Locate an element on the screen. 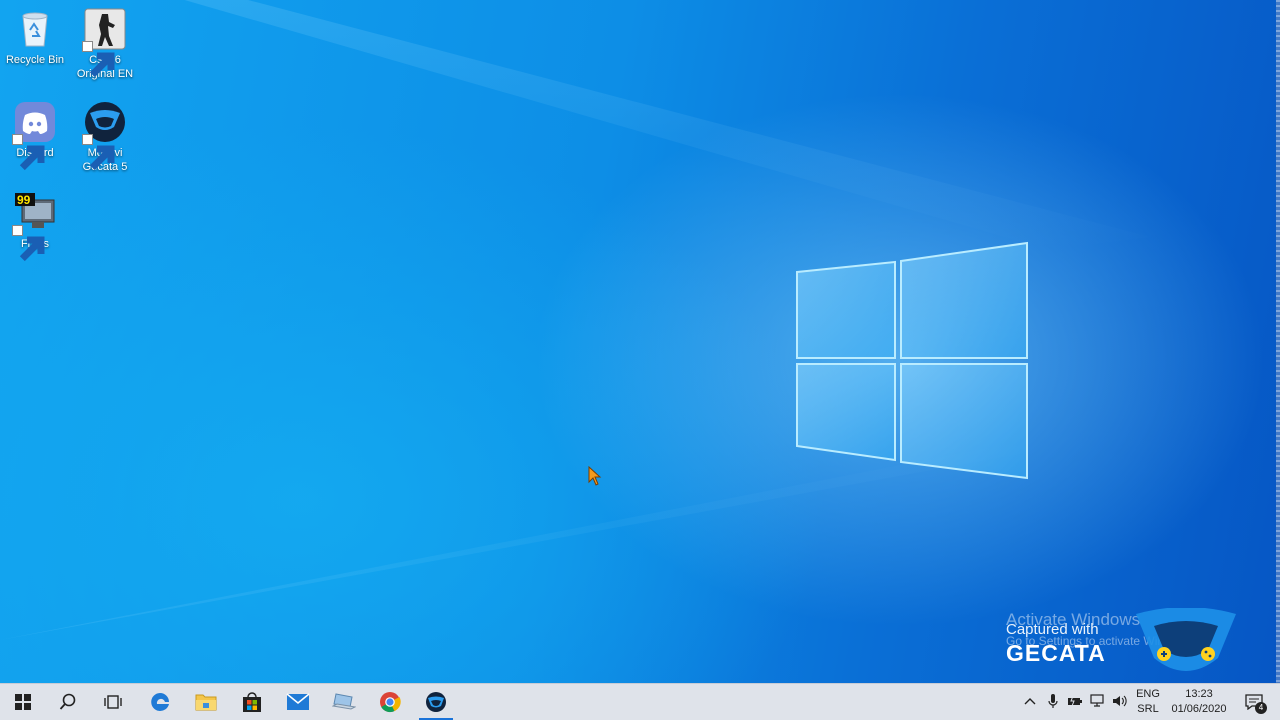 This screenshot has height=720, width=1280. desktop-icon-fraps: 99 Fraps is located at coordinates (35, 227).